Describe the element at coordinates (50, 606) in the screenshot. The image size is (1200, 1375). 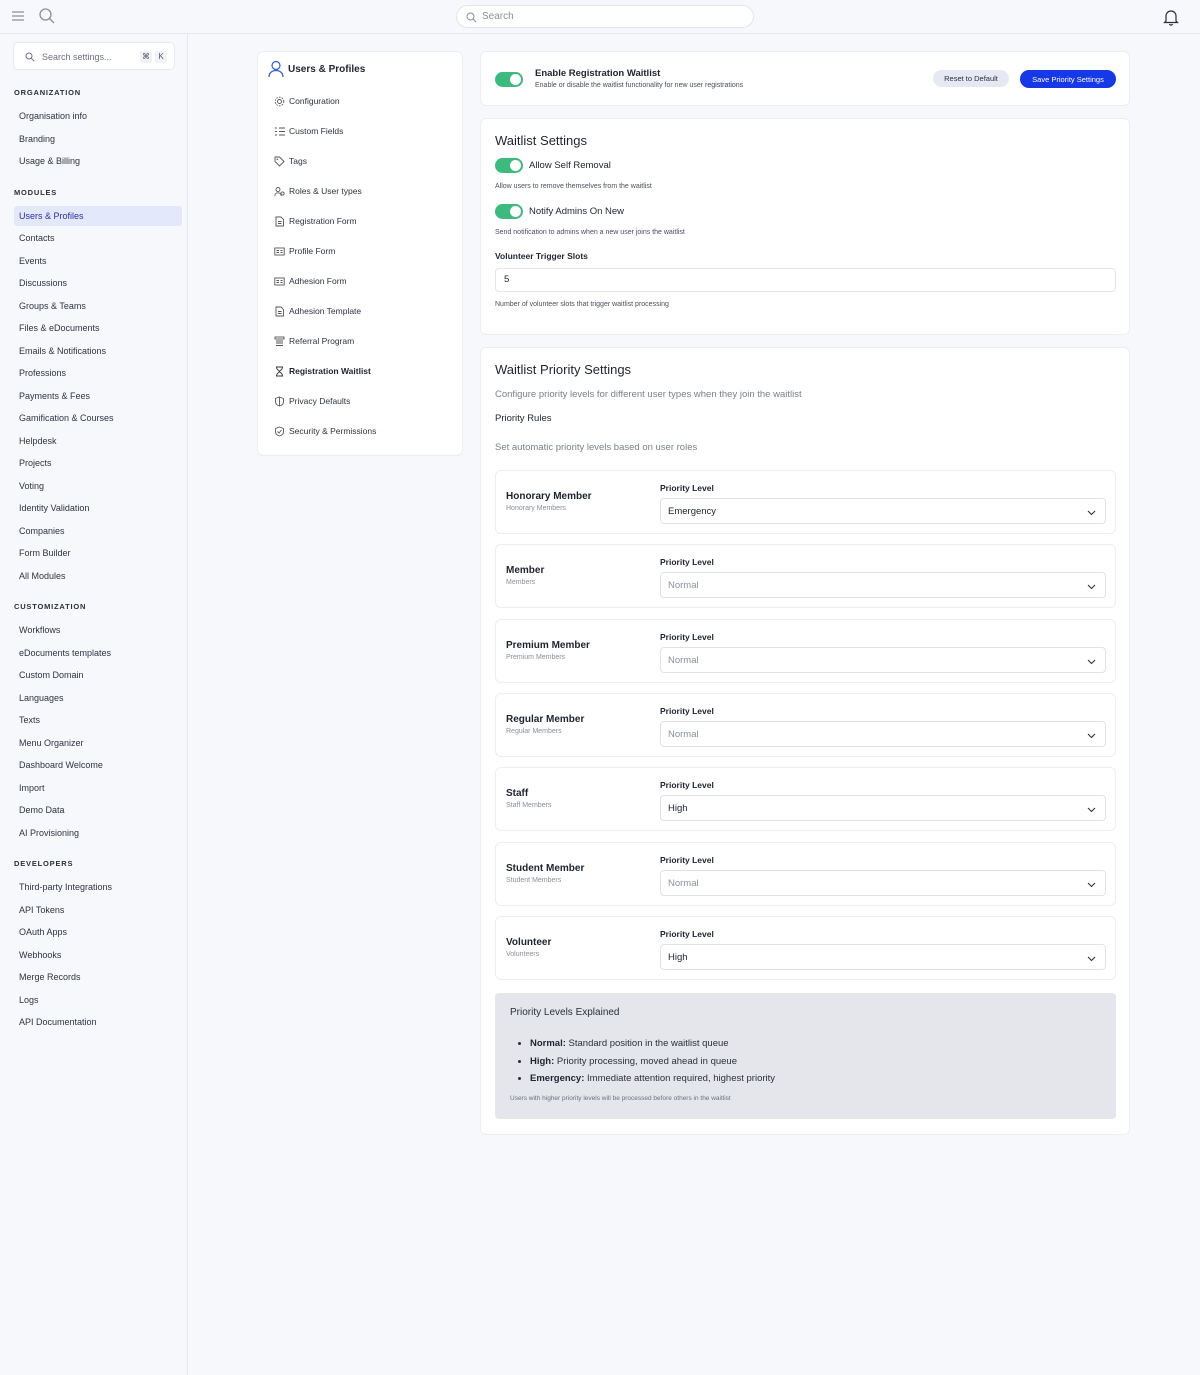
I see `sidebar-section-customization: CUSTOMIZATION` at that location.